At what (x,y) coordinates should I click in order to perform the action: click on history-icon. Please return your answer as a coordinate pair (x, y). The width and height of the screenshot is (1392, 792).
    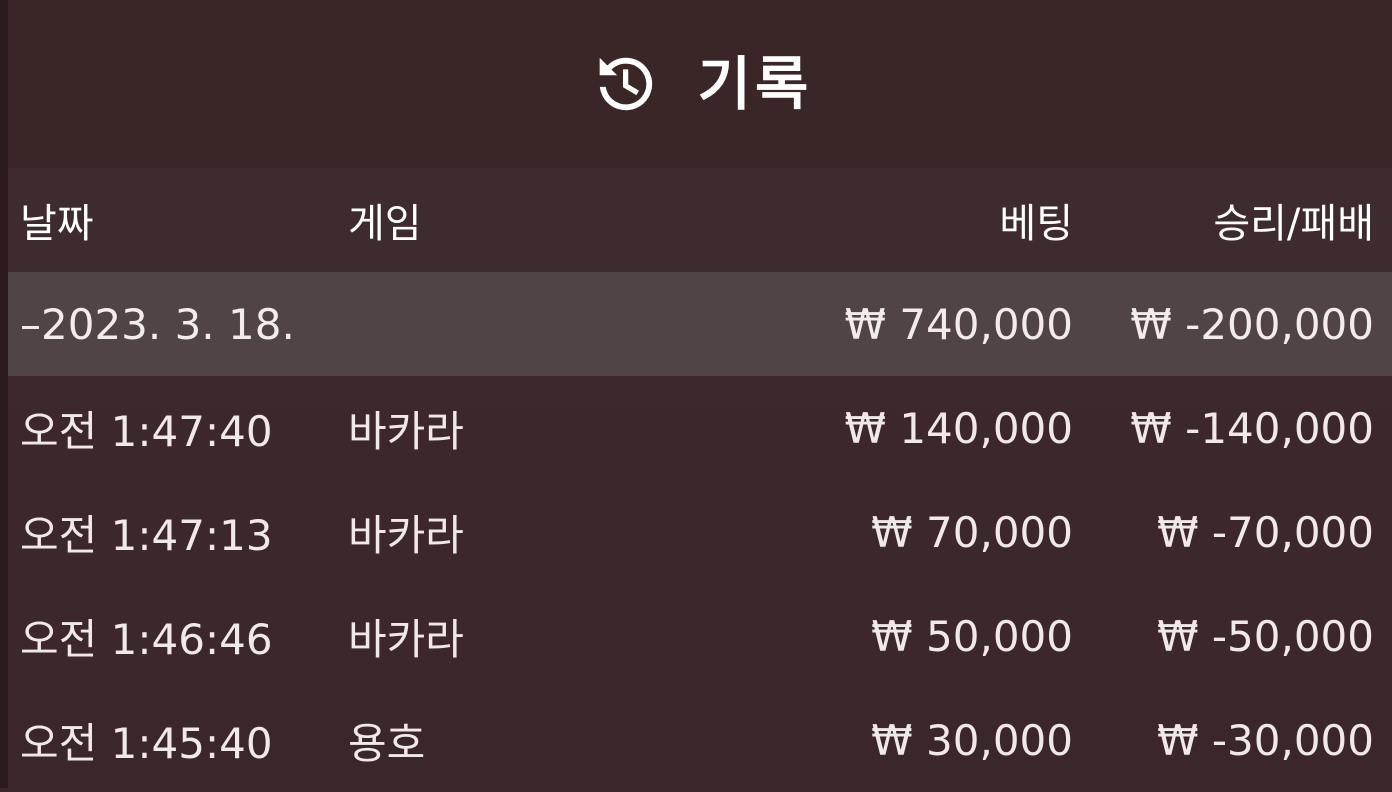
    Looking at the image, I should click on (623, 84).